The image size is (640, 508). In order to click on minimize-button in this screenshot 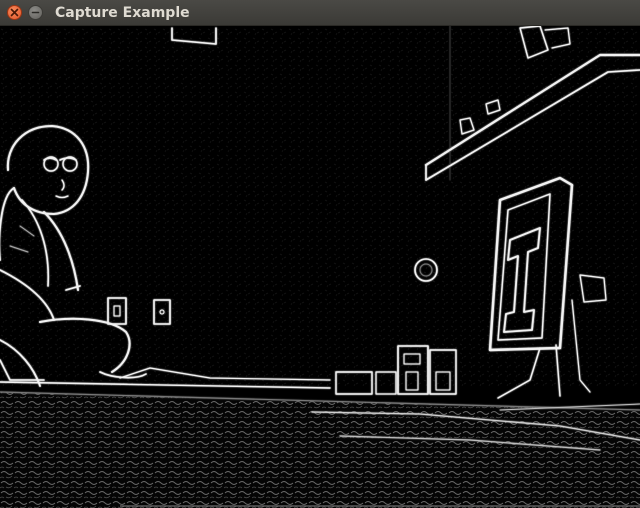, I will do `click(35, 12)`.